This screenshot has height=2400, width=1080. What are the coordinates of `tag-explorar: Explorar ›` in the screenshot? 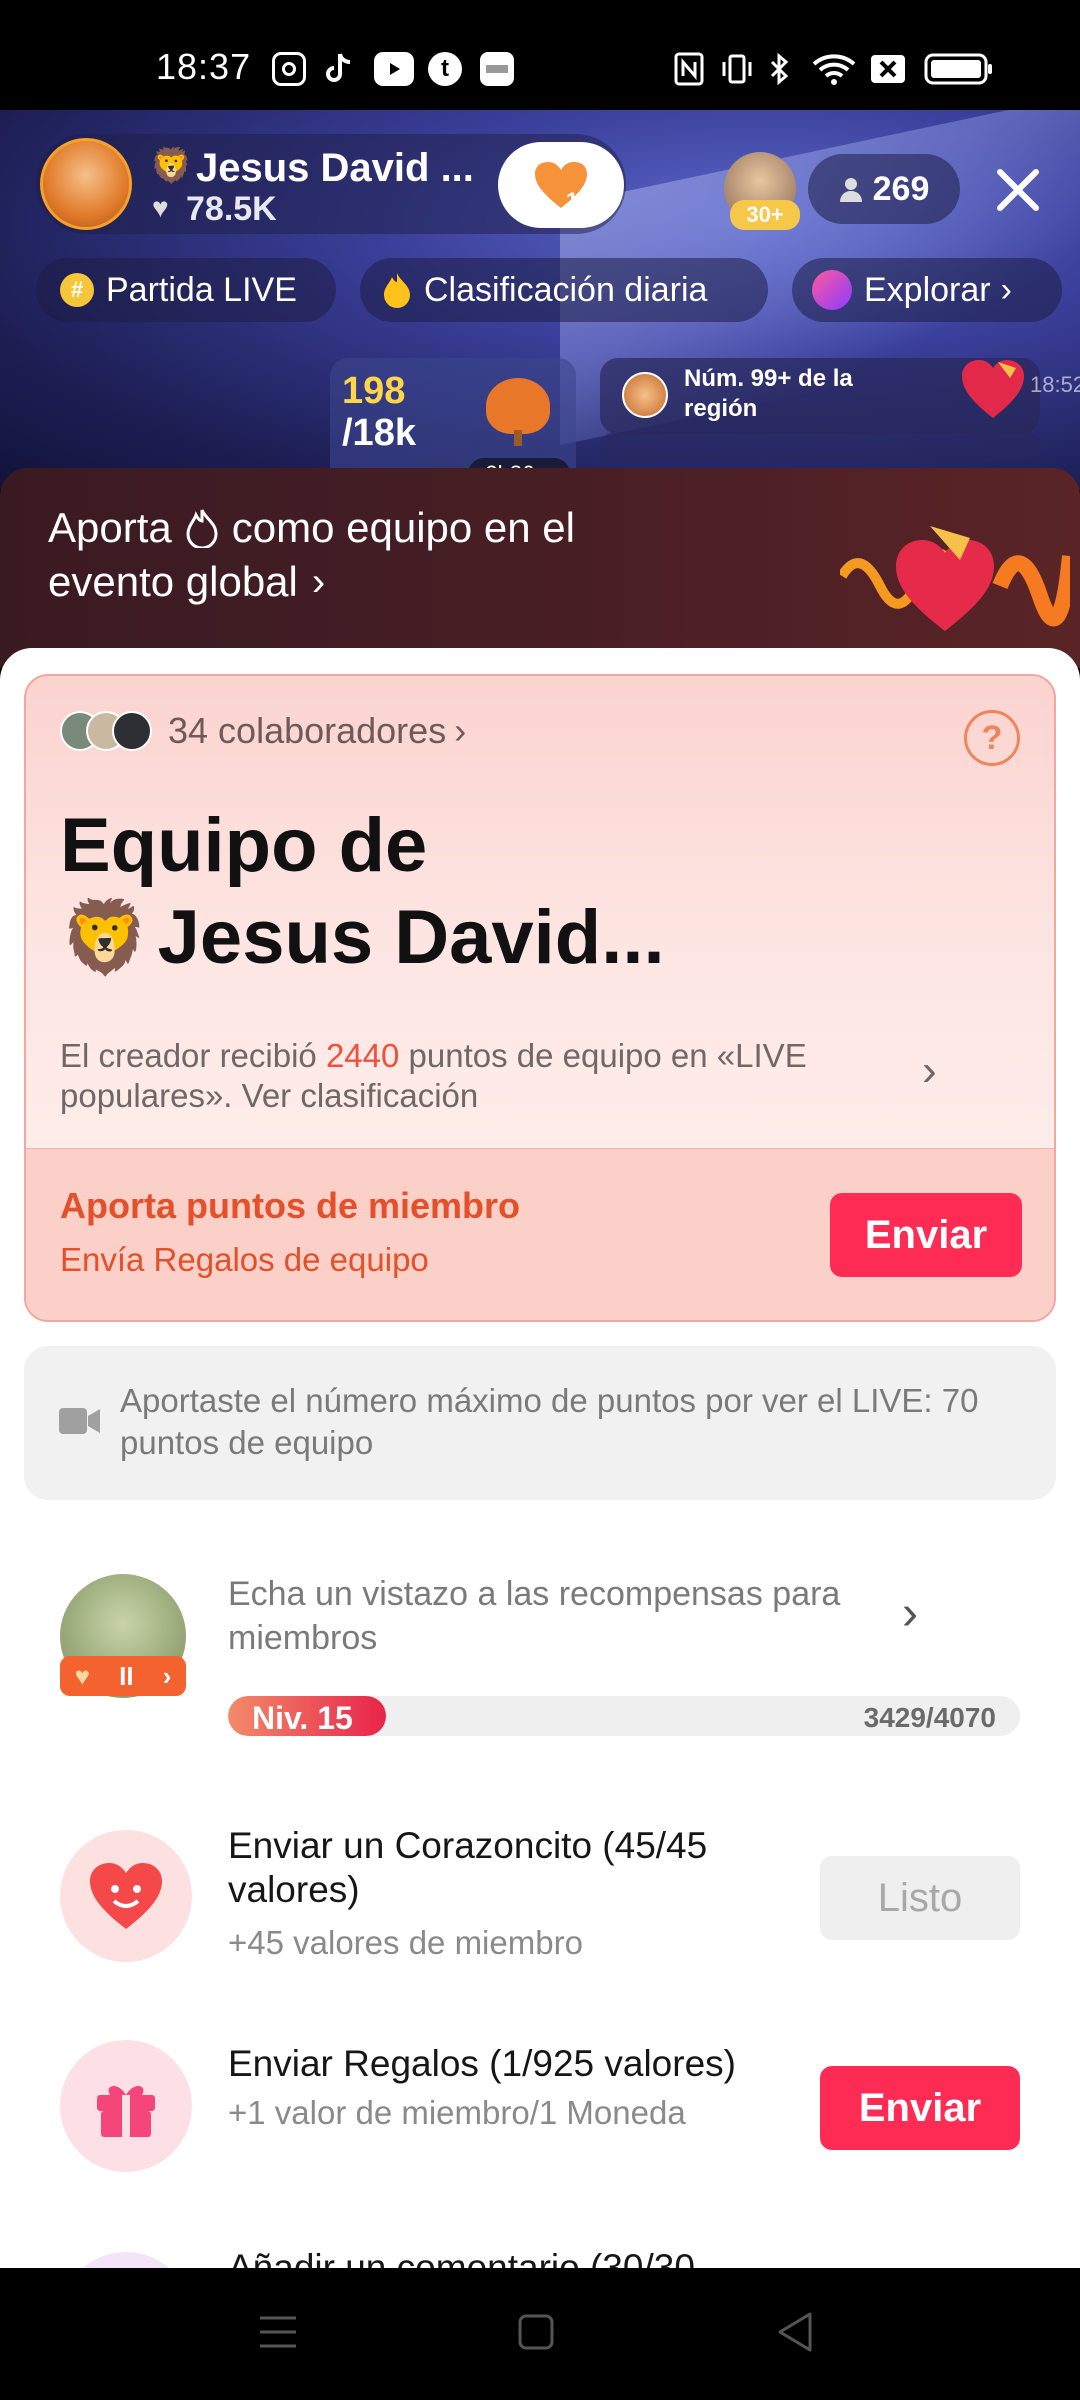 It's located at (927, 290).